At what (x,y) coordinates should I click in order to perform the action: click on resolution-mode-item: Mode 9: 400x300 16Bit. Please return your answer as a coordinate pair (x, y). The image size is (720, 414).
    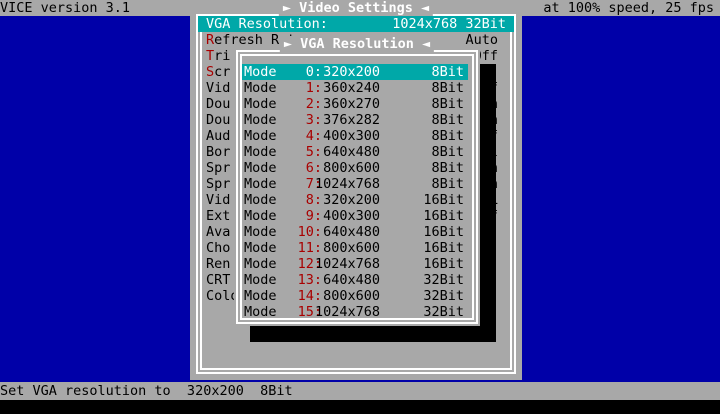
    Looking at the image, I should click on (355, 216).